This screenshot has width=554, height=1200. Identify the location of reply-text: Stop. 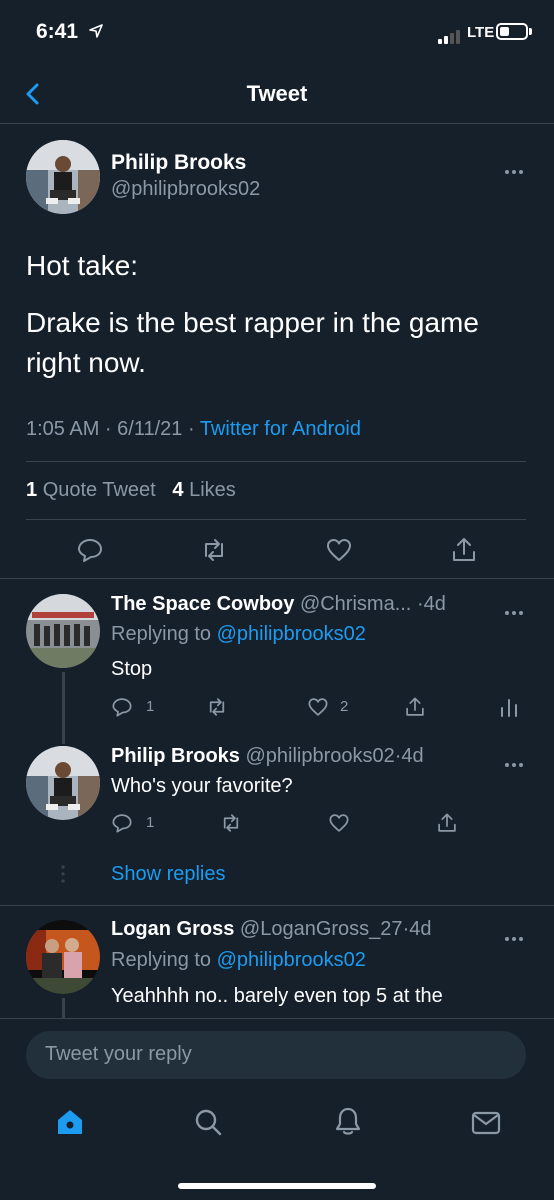
(132, 669).